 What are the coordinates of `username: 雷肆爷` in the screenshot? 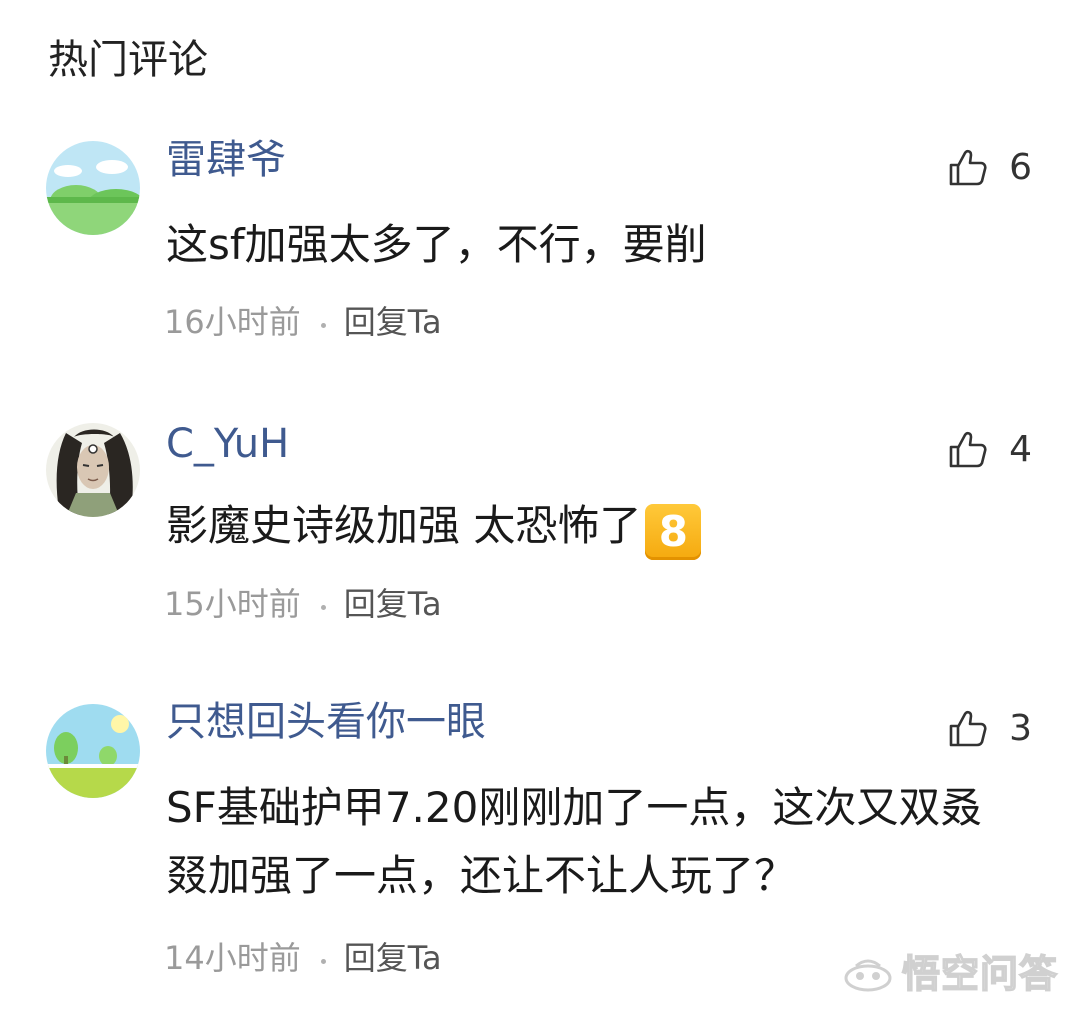 It's located at (226, 160).